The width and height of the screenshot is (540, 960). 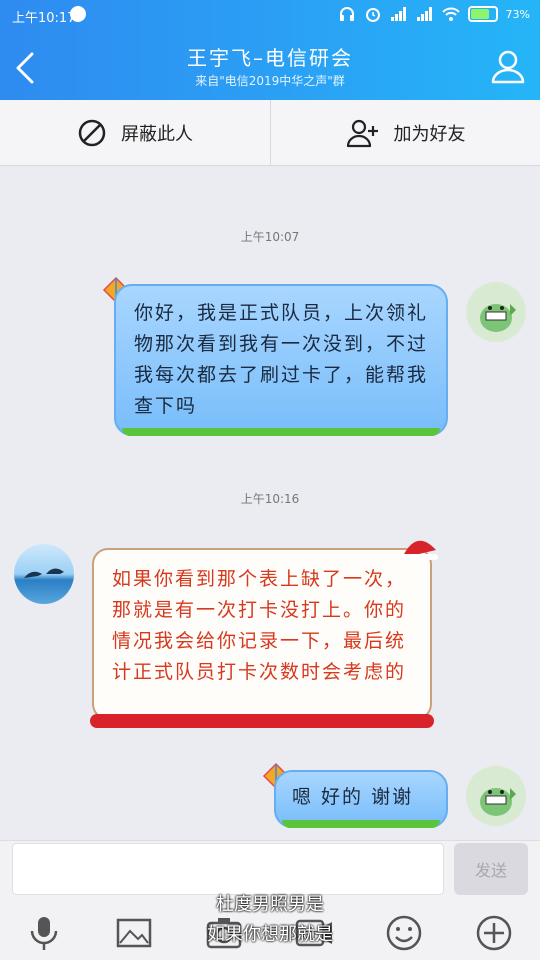 I want to click on block-icon, so click(x=92, y=132).